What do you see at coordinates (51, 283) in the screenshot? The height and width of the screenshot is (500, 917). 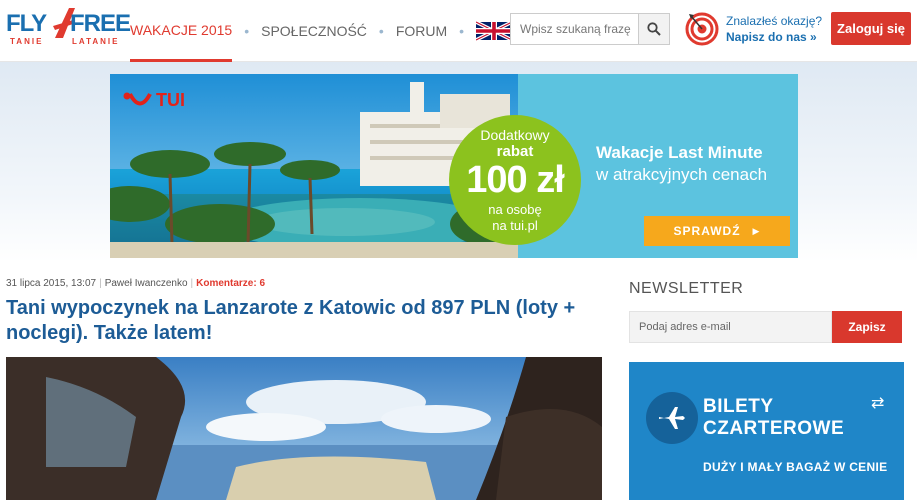 I see `article-date: 31 lipca 2015, 13:07` at bounding box center [51, 283].